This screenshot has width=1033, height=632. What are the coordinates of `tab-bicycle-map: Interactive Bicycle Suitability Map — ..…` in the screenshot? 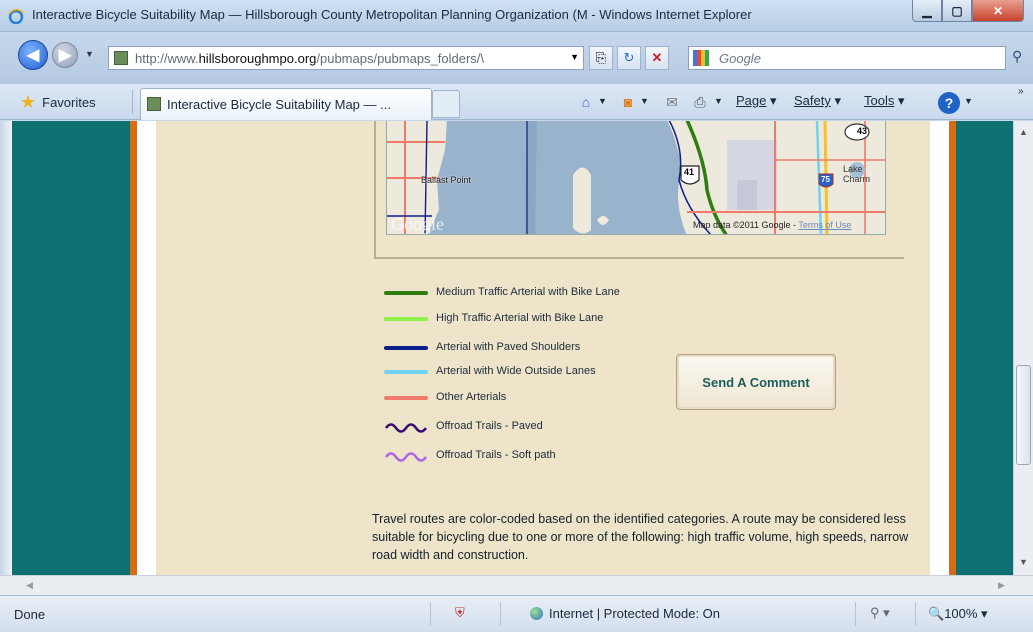 It's located at (286, 104).